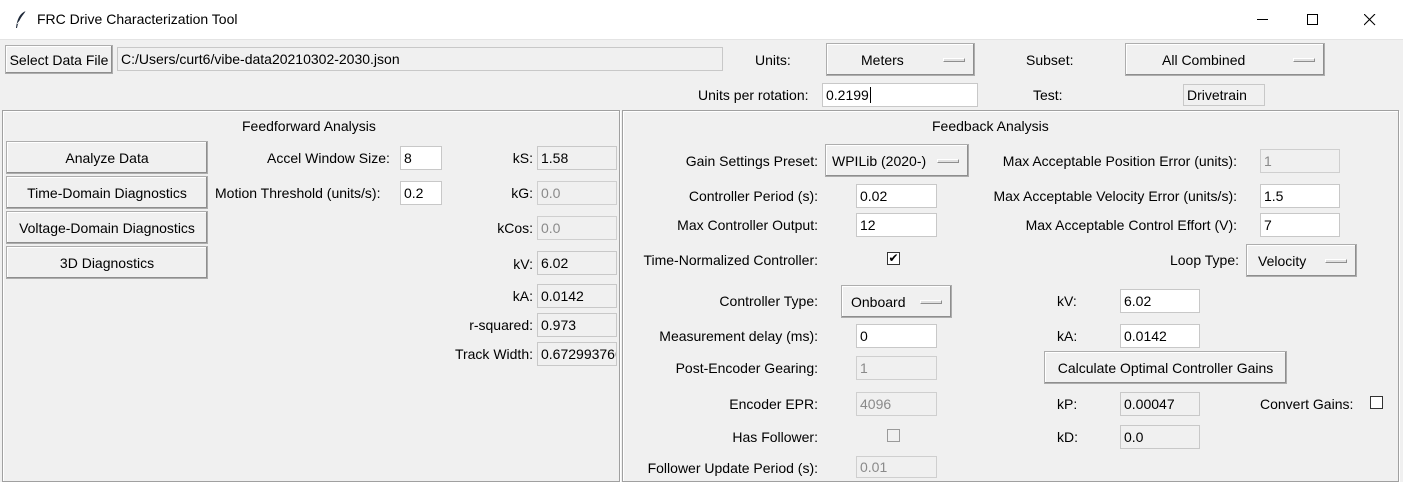  What do you see at coordinates (768, 301) in the screenshot?
I see `controller-type-label: Controller Type:` at bounding box center [768, 301].